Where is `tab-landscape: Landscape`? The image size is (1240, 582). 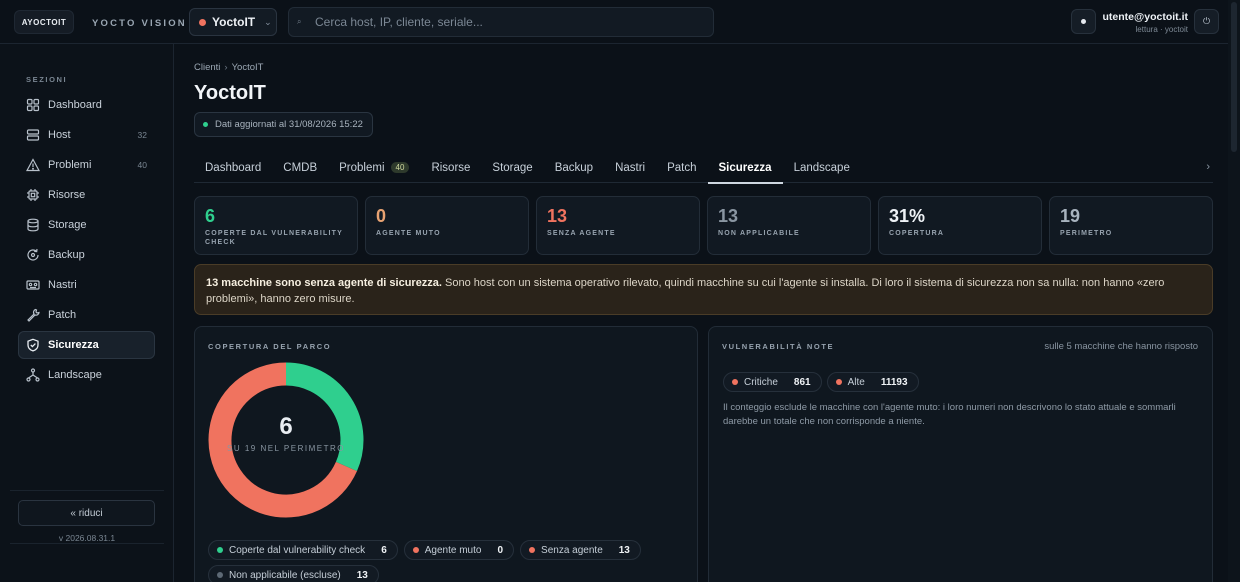
tab-landscape: Landscape is located at coordinates (822, 167).